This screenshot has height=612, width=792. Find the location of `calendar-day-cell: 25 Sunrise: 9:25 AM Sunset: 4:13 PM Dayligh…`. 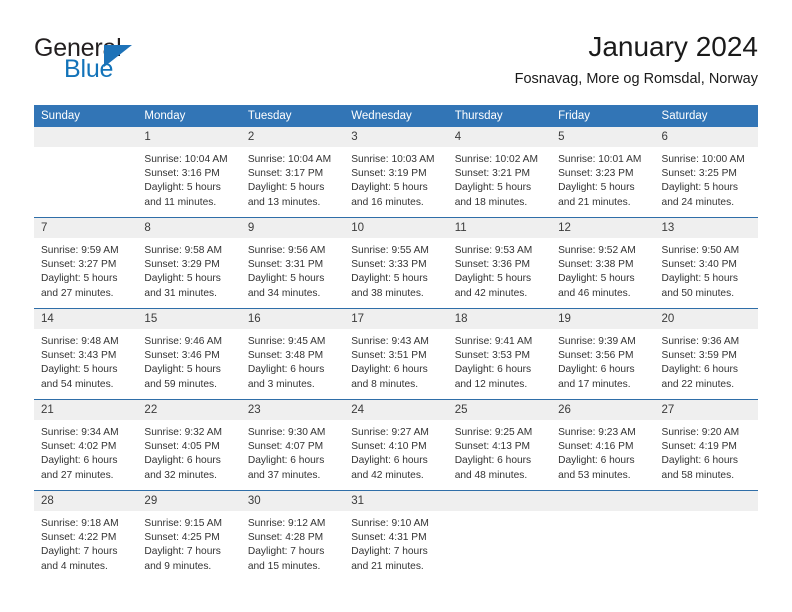

calendar-day-cell: 25 Sunrise: 9:25 AM Sunset: 4:13 PM Dayligh… is located at coordinates (499, 445).